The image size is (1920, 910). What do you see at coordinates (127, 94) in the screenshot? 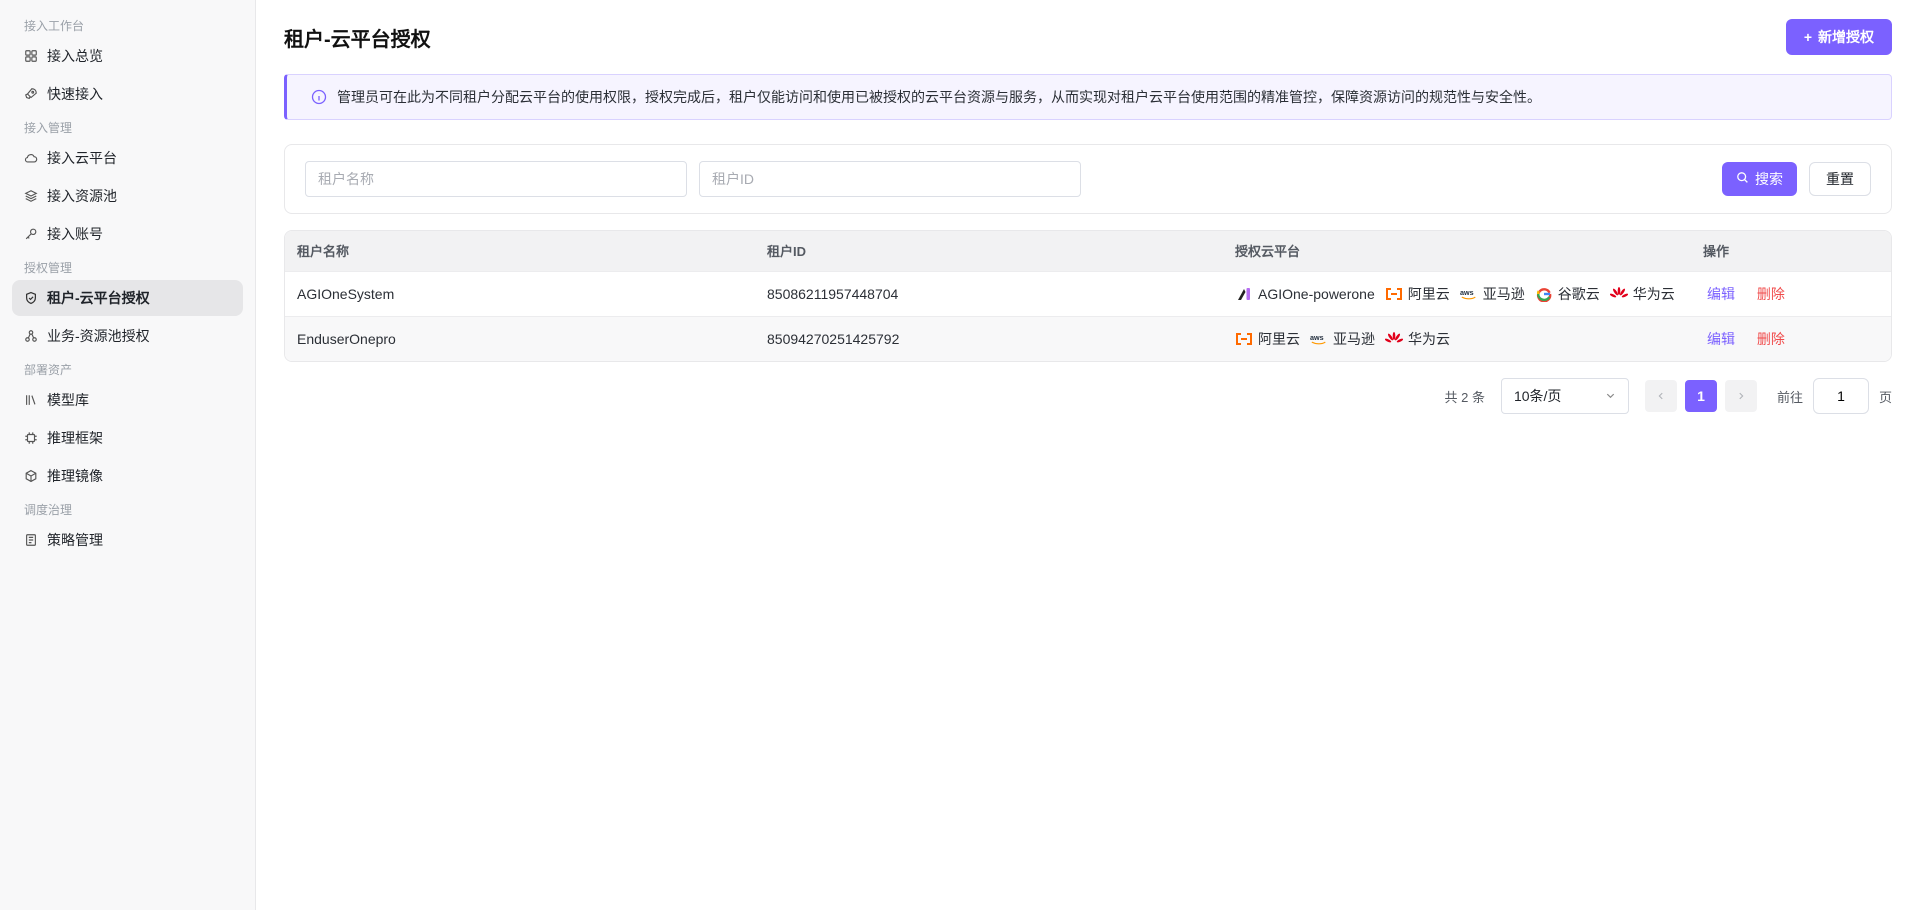
I see `sidebar-item-quick-access: 快速接入` at bounding box center [127, 94].